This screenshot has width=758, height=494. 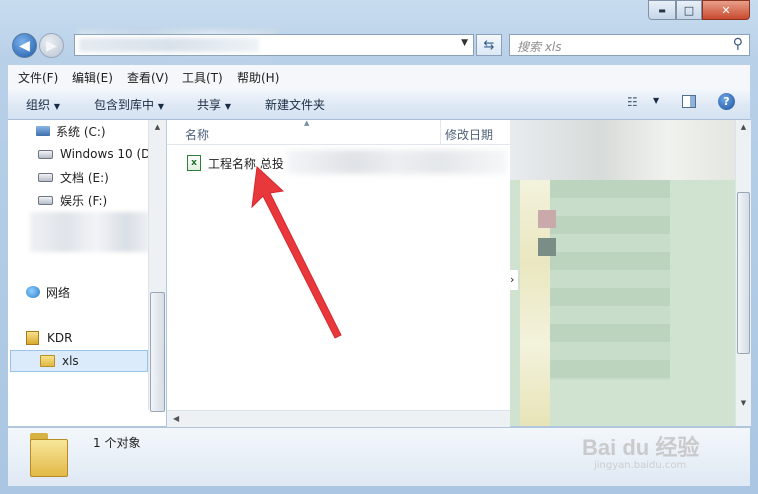 What do you see at coordinates (629, 45) in the screenshot?
I see `search-input: 搜索 xls ⚲` at bounding box center [629, 45].